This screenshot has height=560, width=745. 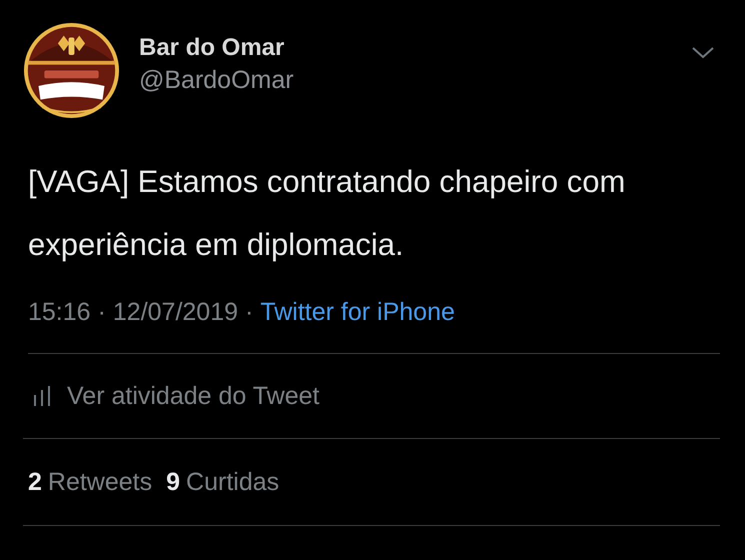 I want to click on stat-link: Retweets, so click(x=100, y=482).